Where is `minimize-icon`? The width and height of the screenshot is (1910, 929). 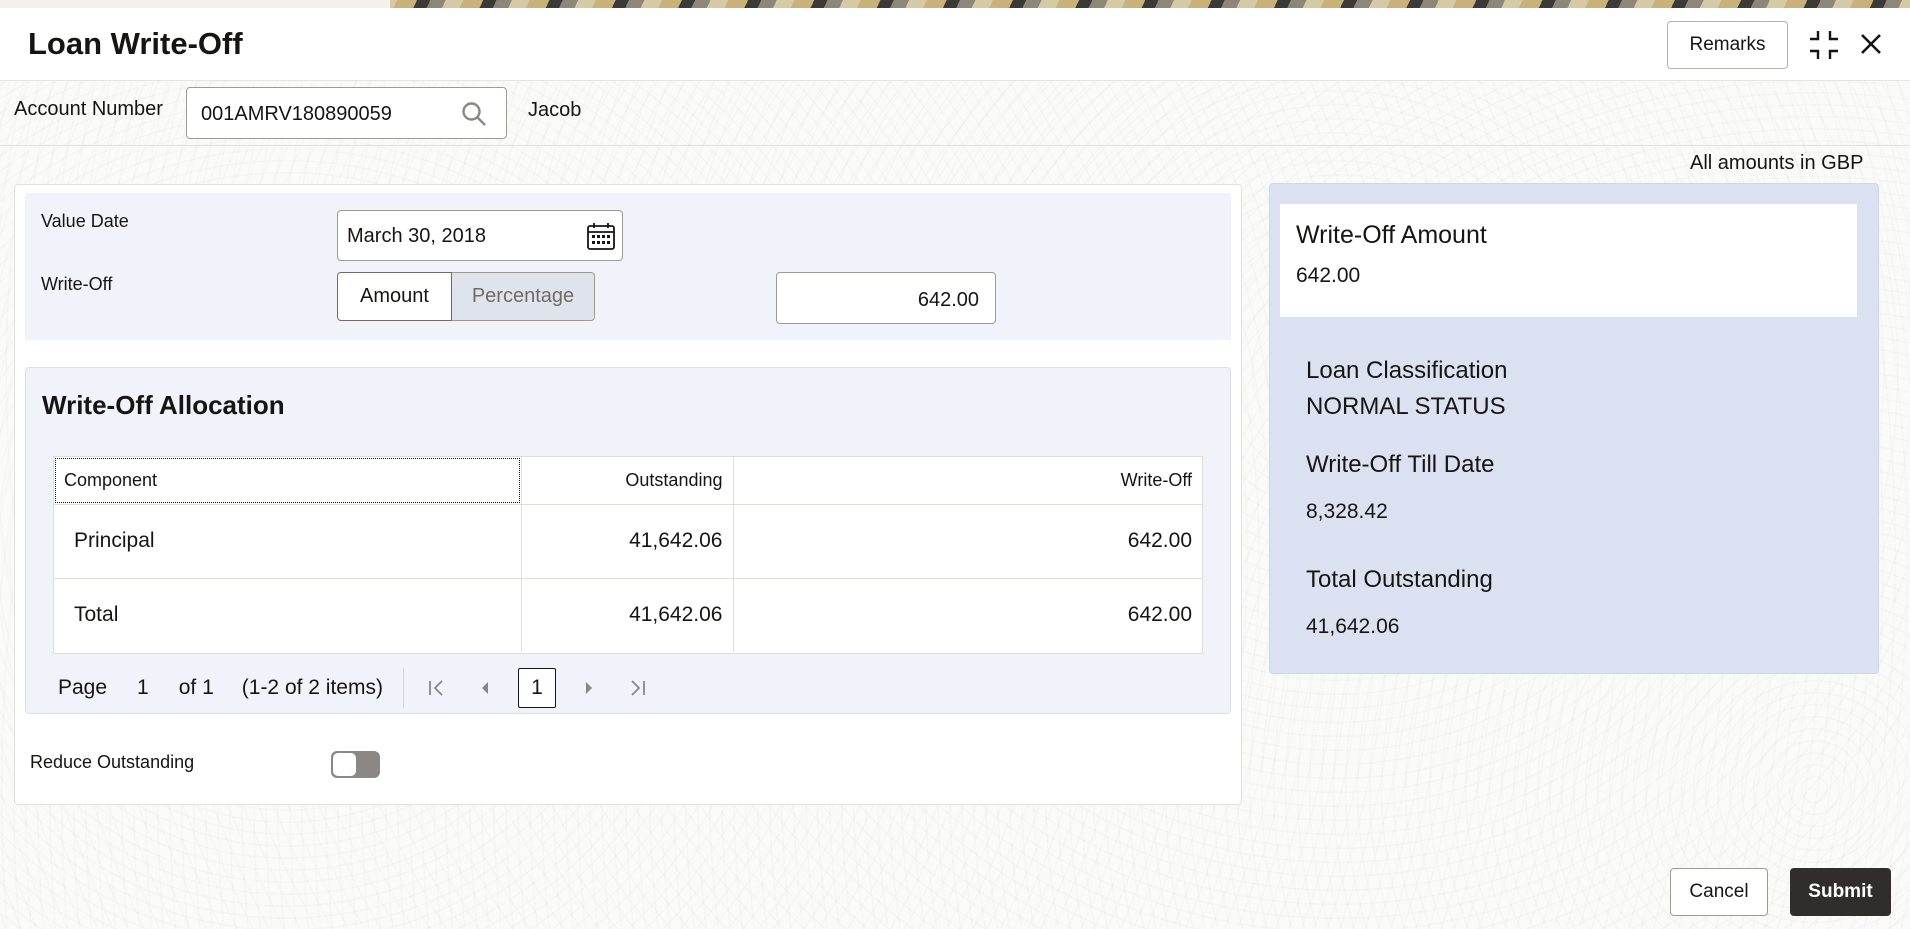
minimize-icon is located at coordinates (1824, 45).